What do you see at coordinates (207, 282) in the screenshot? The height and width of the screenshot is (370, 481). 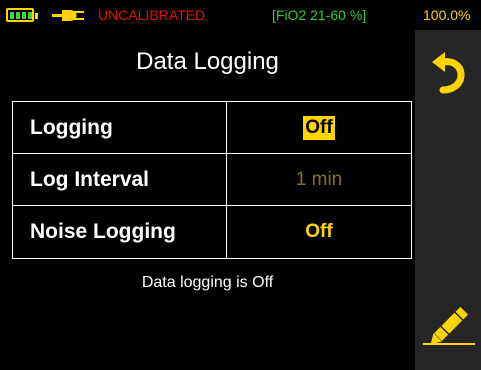 I see `status-message: Data logging is Off` at bounding box center [207, 282].